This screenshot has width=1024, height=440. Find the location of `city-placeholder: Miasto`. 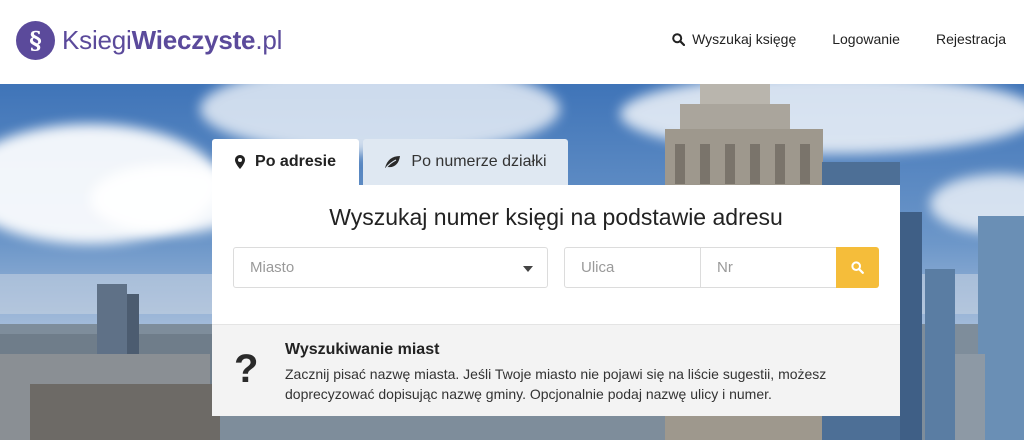

city-placeholder: Miasto is located at coordinates (272, 267).